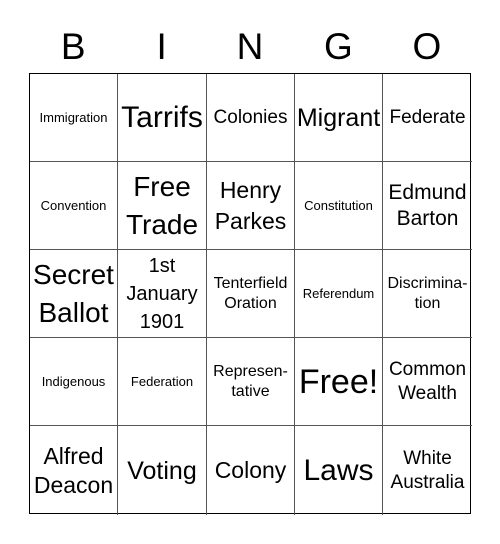  I want to click on bingo-cell: 1st January 1901, so click(162, 294).